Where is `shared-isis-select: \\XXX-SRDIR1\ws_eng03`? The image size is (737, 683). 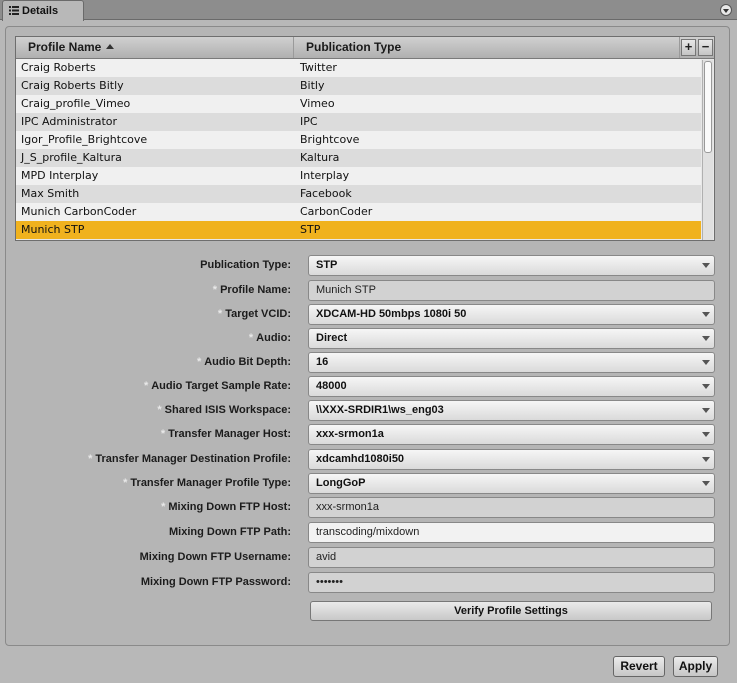 shared-isis-select: \\XXX-SRDIR1\ws_eng03 is located at coordinates (511, 410).